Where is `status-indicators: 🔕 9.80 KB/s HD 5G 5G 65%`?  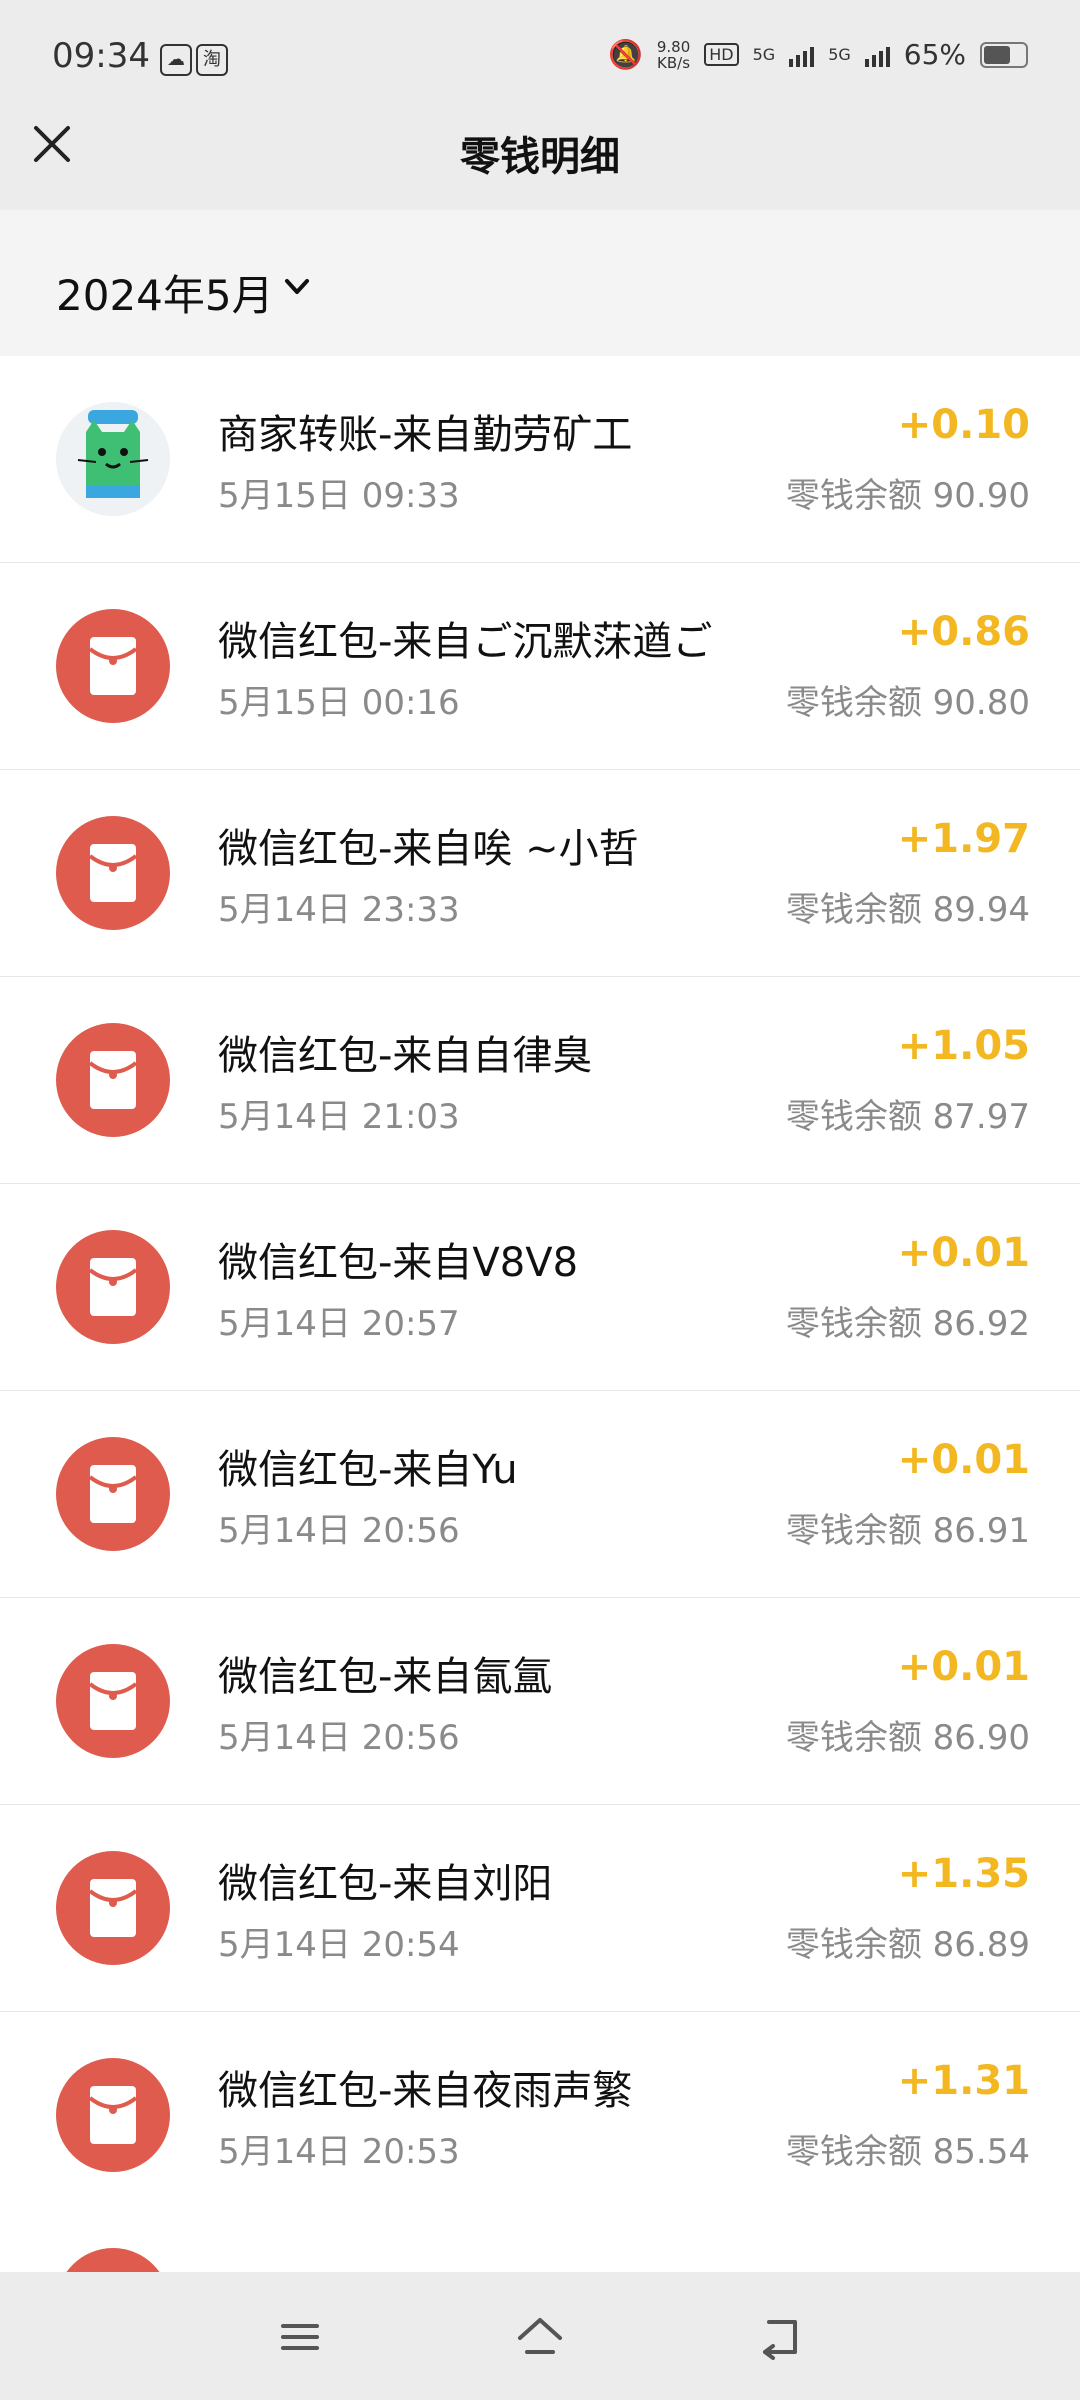 status-indicators: 🔕 9.80 KB/s HD 5G 5G 65% is located at coordinates (818, 54).